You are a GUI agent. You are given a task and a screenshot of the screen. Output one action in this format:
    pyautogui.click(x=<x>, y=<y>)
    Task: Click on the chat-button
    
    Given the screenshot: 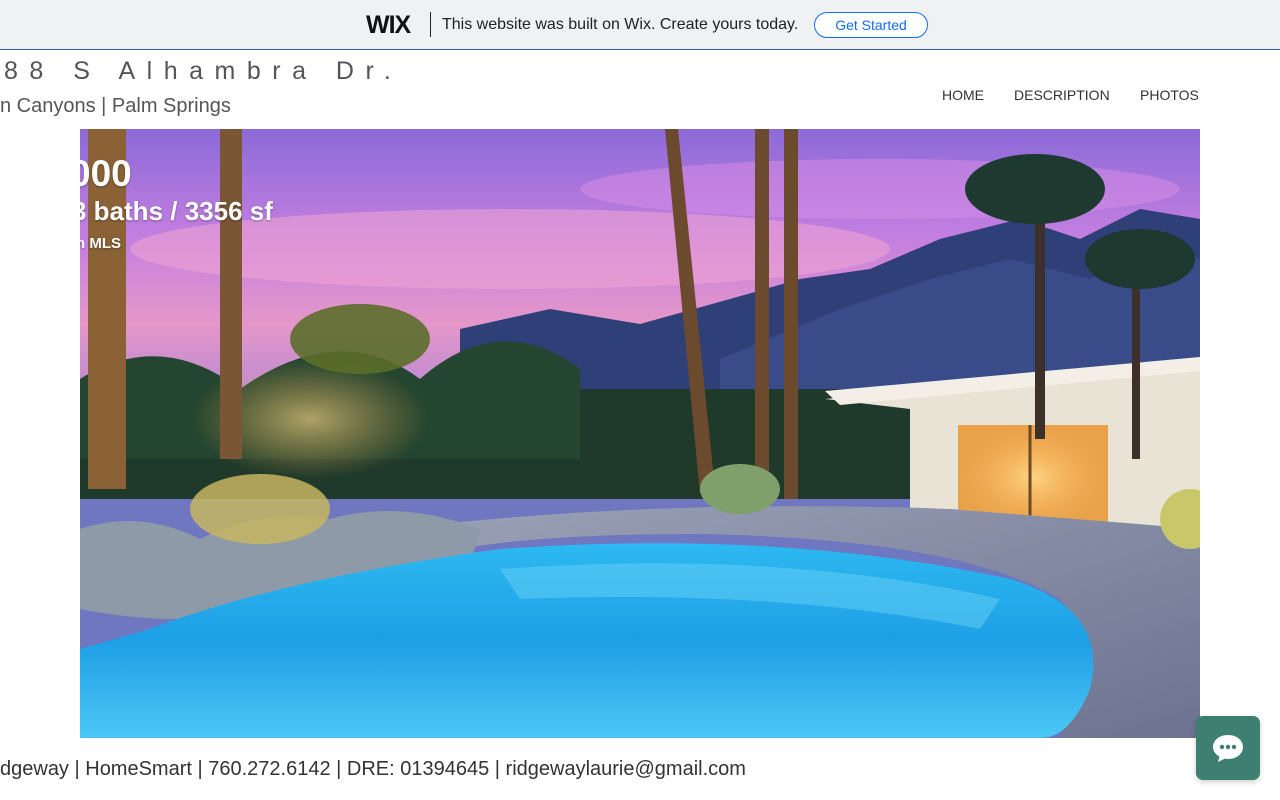 What is the action you would take?
    pyautogui.click(x=1228, y=748)
    